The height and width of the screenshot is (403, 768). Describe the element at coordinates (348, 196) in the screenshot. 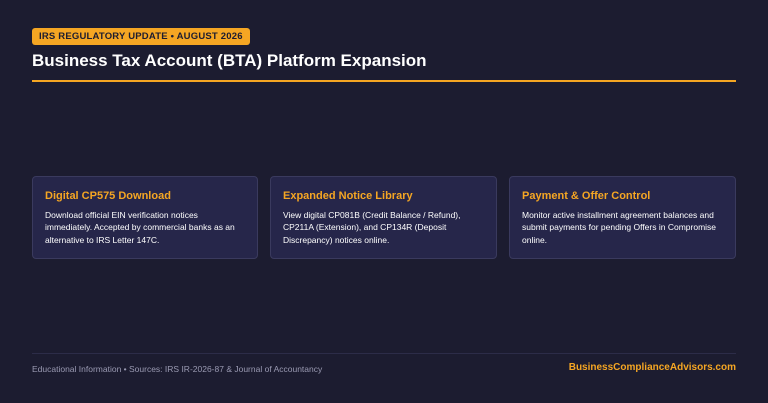

I see `card-title: Expanded Notice Library` at that location.